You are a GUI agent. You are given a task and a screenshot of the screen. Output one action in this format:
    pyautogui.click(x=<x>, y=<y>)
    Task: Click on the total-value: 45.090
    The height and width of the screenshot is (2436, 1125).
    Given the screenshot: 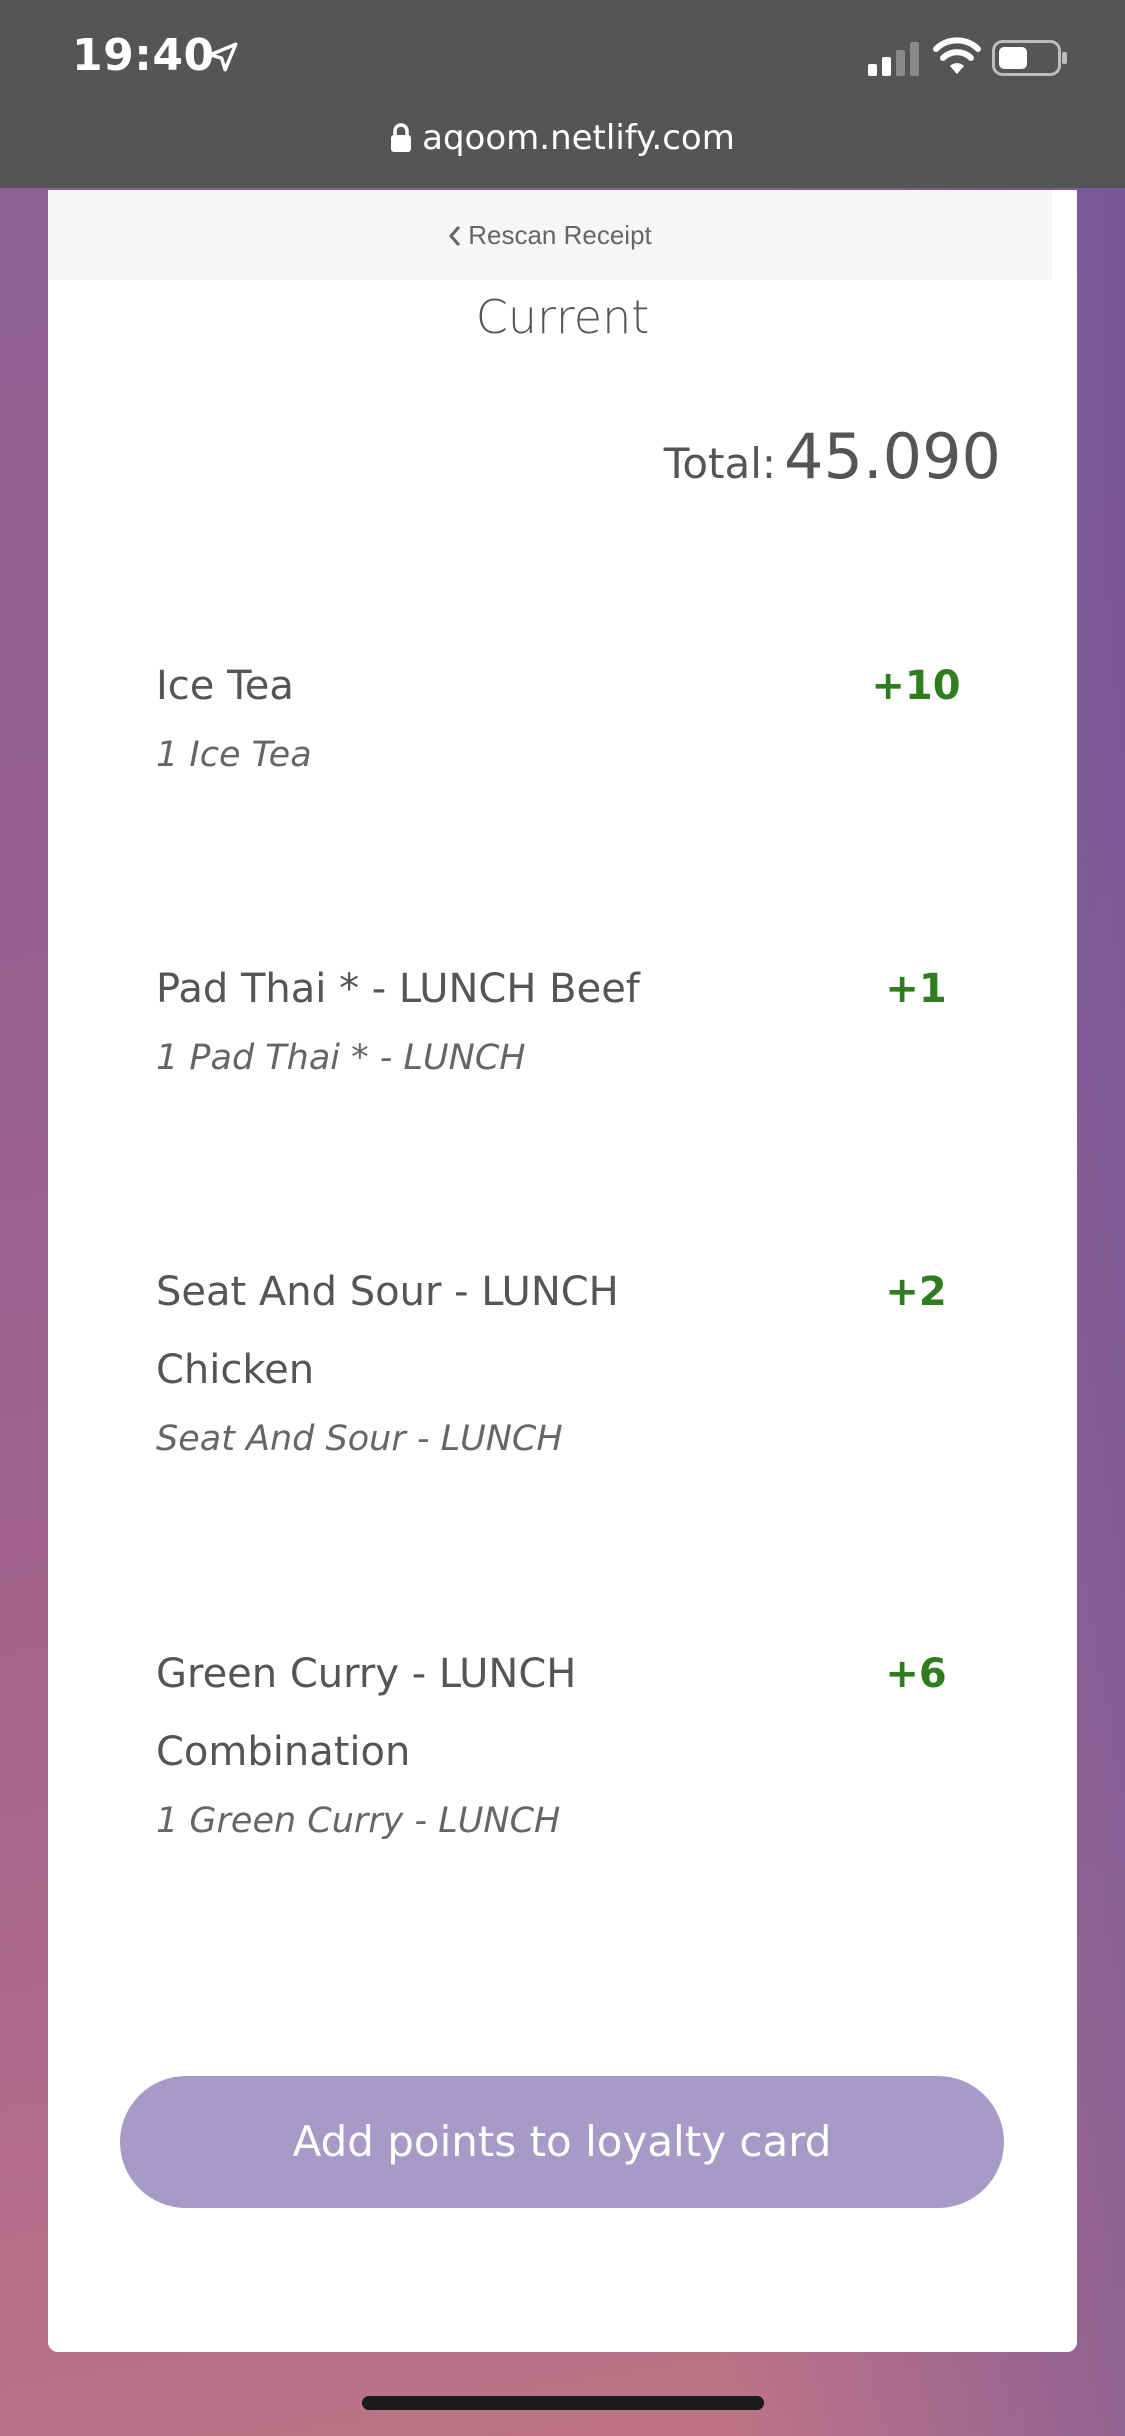 What is the action you would take?
    pyautogui.click(x=892, y=456)
    